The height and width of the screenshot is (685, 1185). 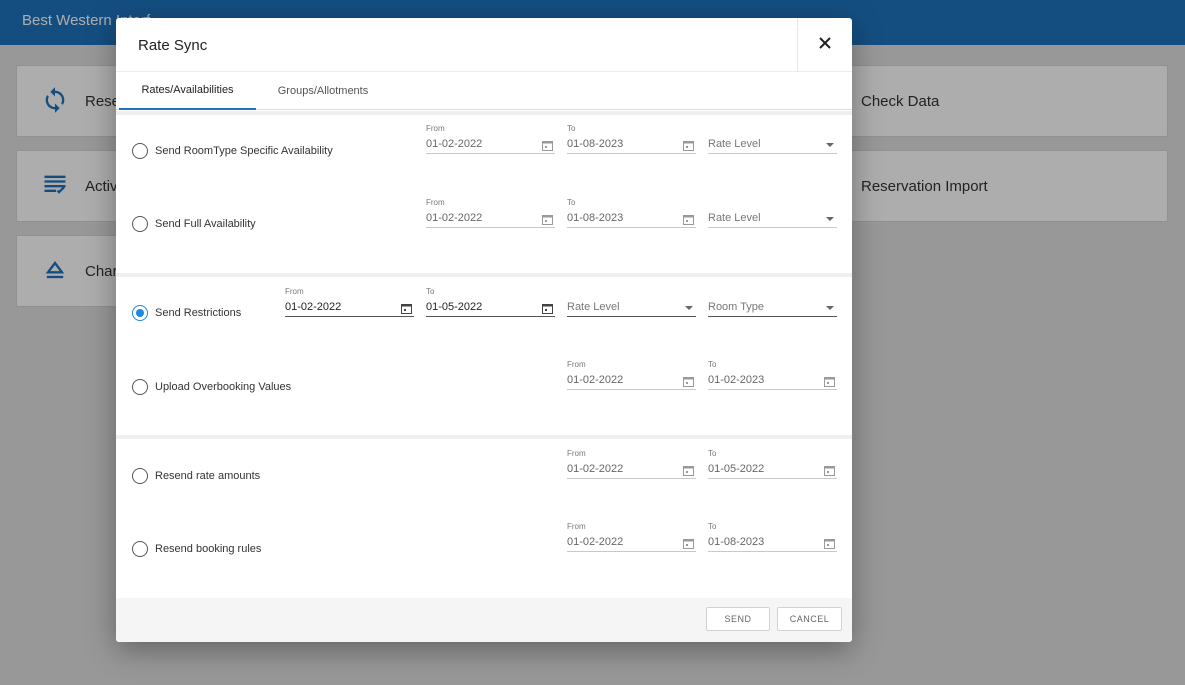 What do you see at coordinates (186, 313) in the screenshot?
I see `radio-send-restrictions: Send Restrictions` at bounding box center [186, 313].